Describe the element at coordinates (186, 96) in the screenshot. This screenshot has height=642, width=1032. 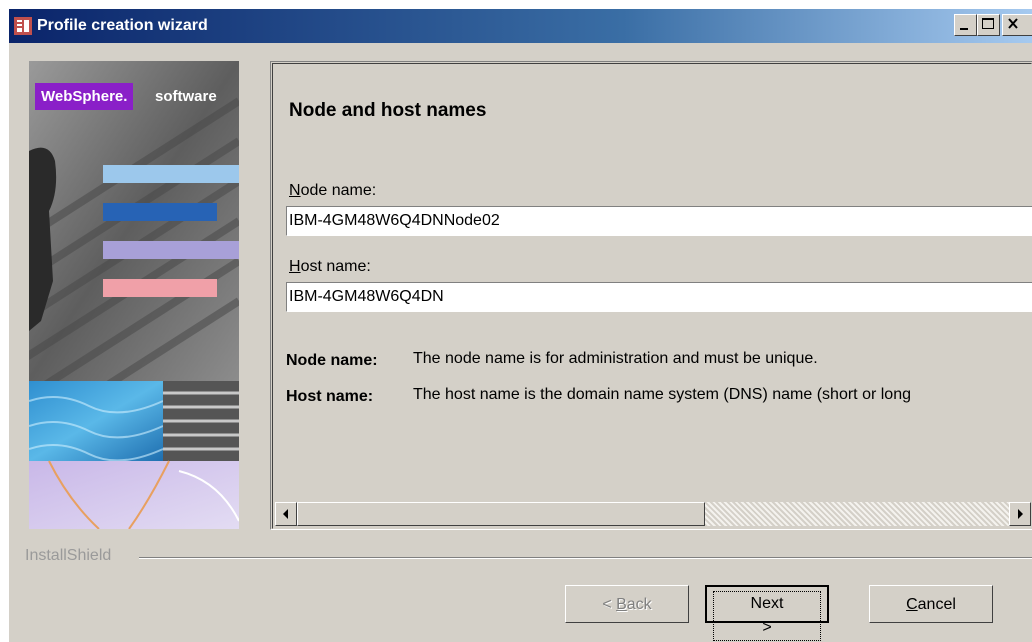
I see `software-label: software` at that location.